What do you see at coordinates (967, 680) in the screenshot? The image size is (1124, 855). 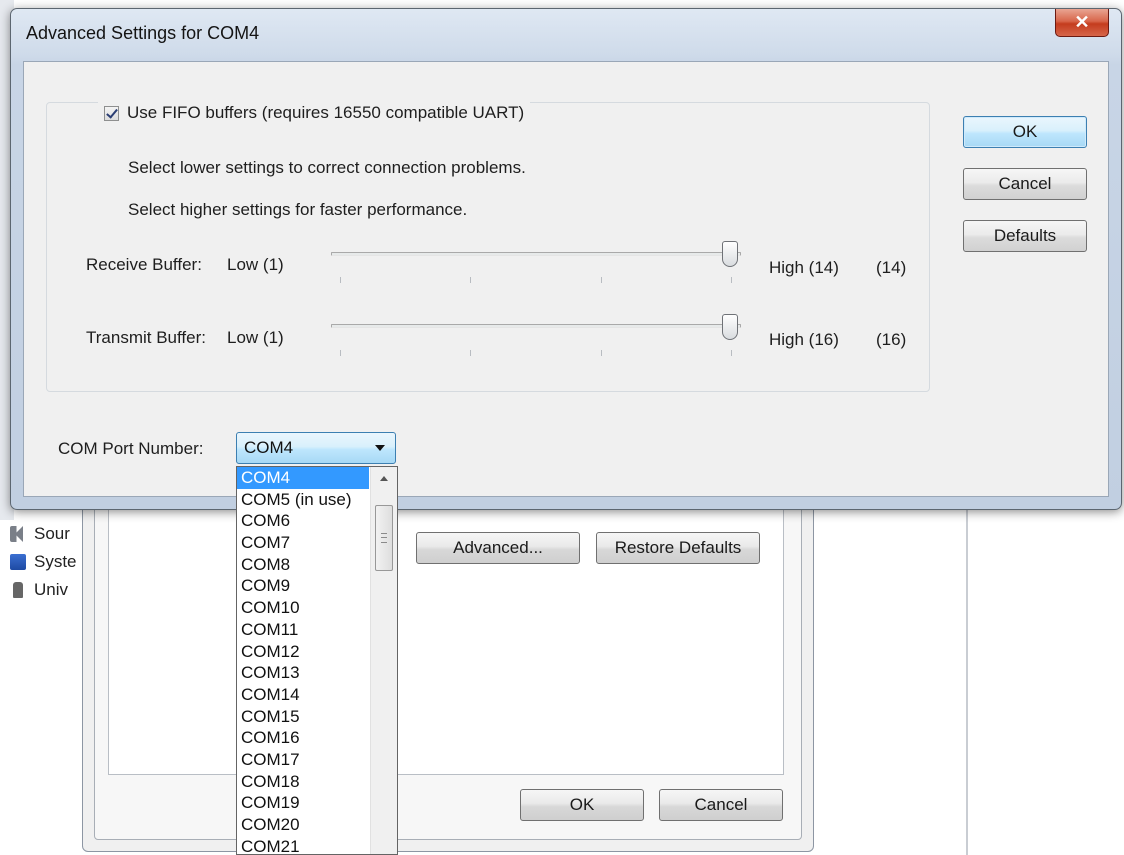 I see `window-divider` at bounding box center [967, 680].